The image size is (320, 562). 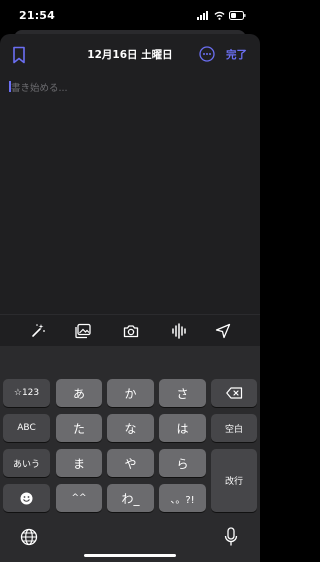 I want to click on backspace-icon, so click(x=233, y=393).